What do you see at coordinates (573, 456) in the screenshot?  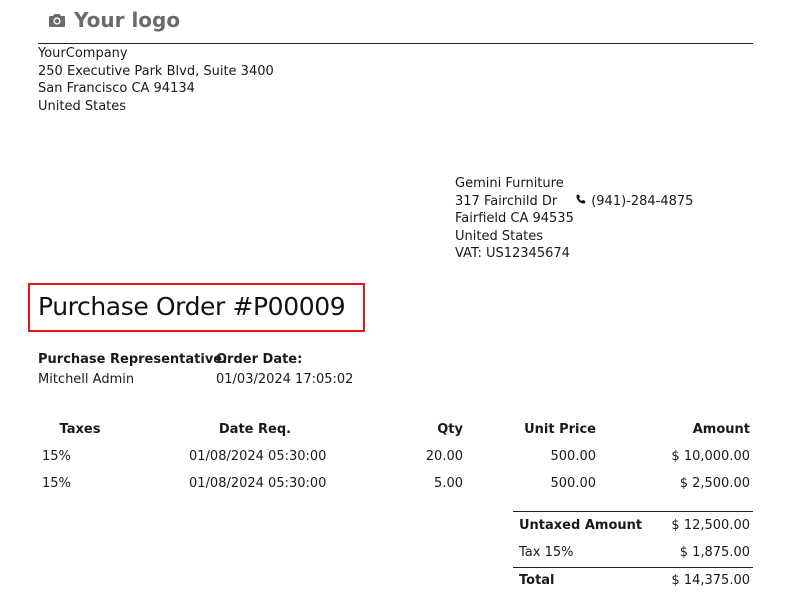 I see `row1-unit-price: 500.00` at bounding box center [573, 456].